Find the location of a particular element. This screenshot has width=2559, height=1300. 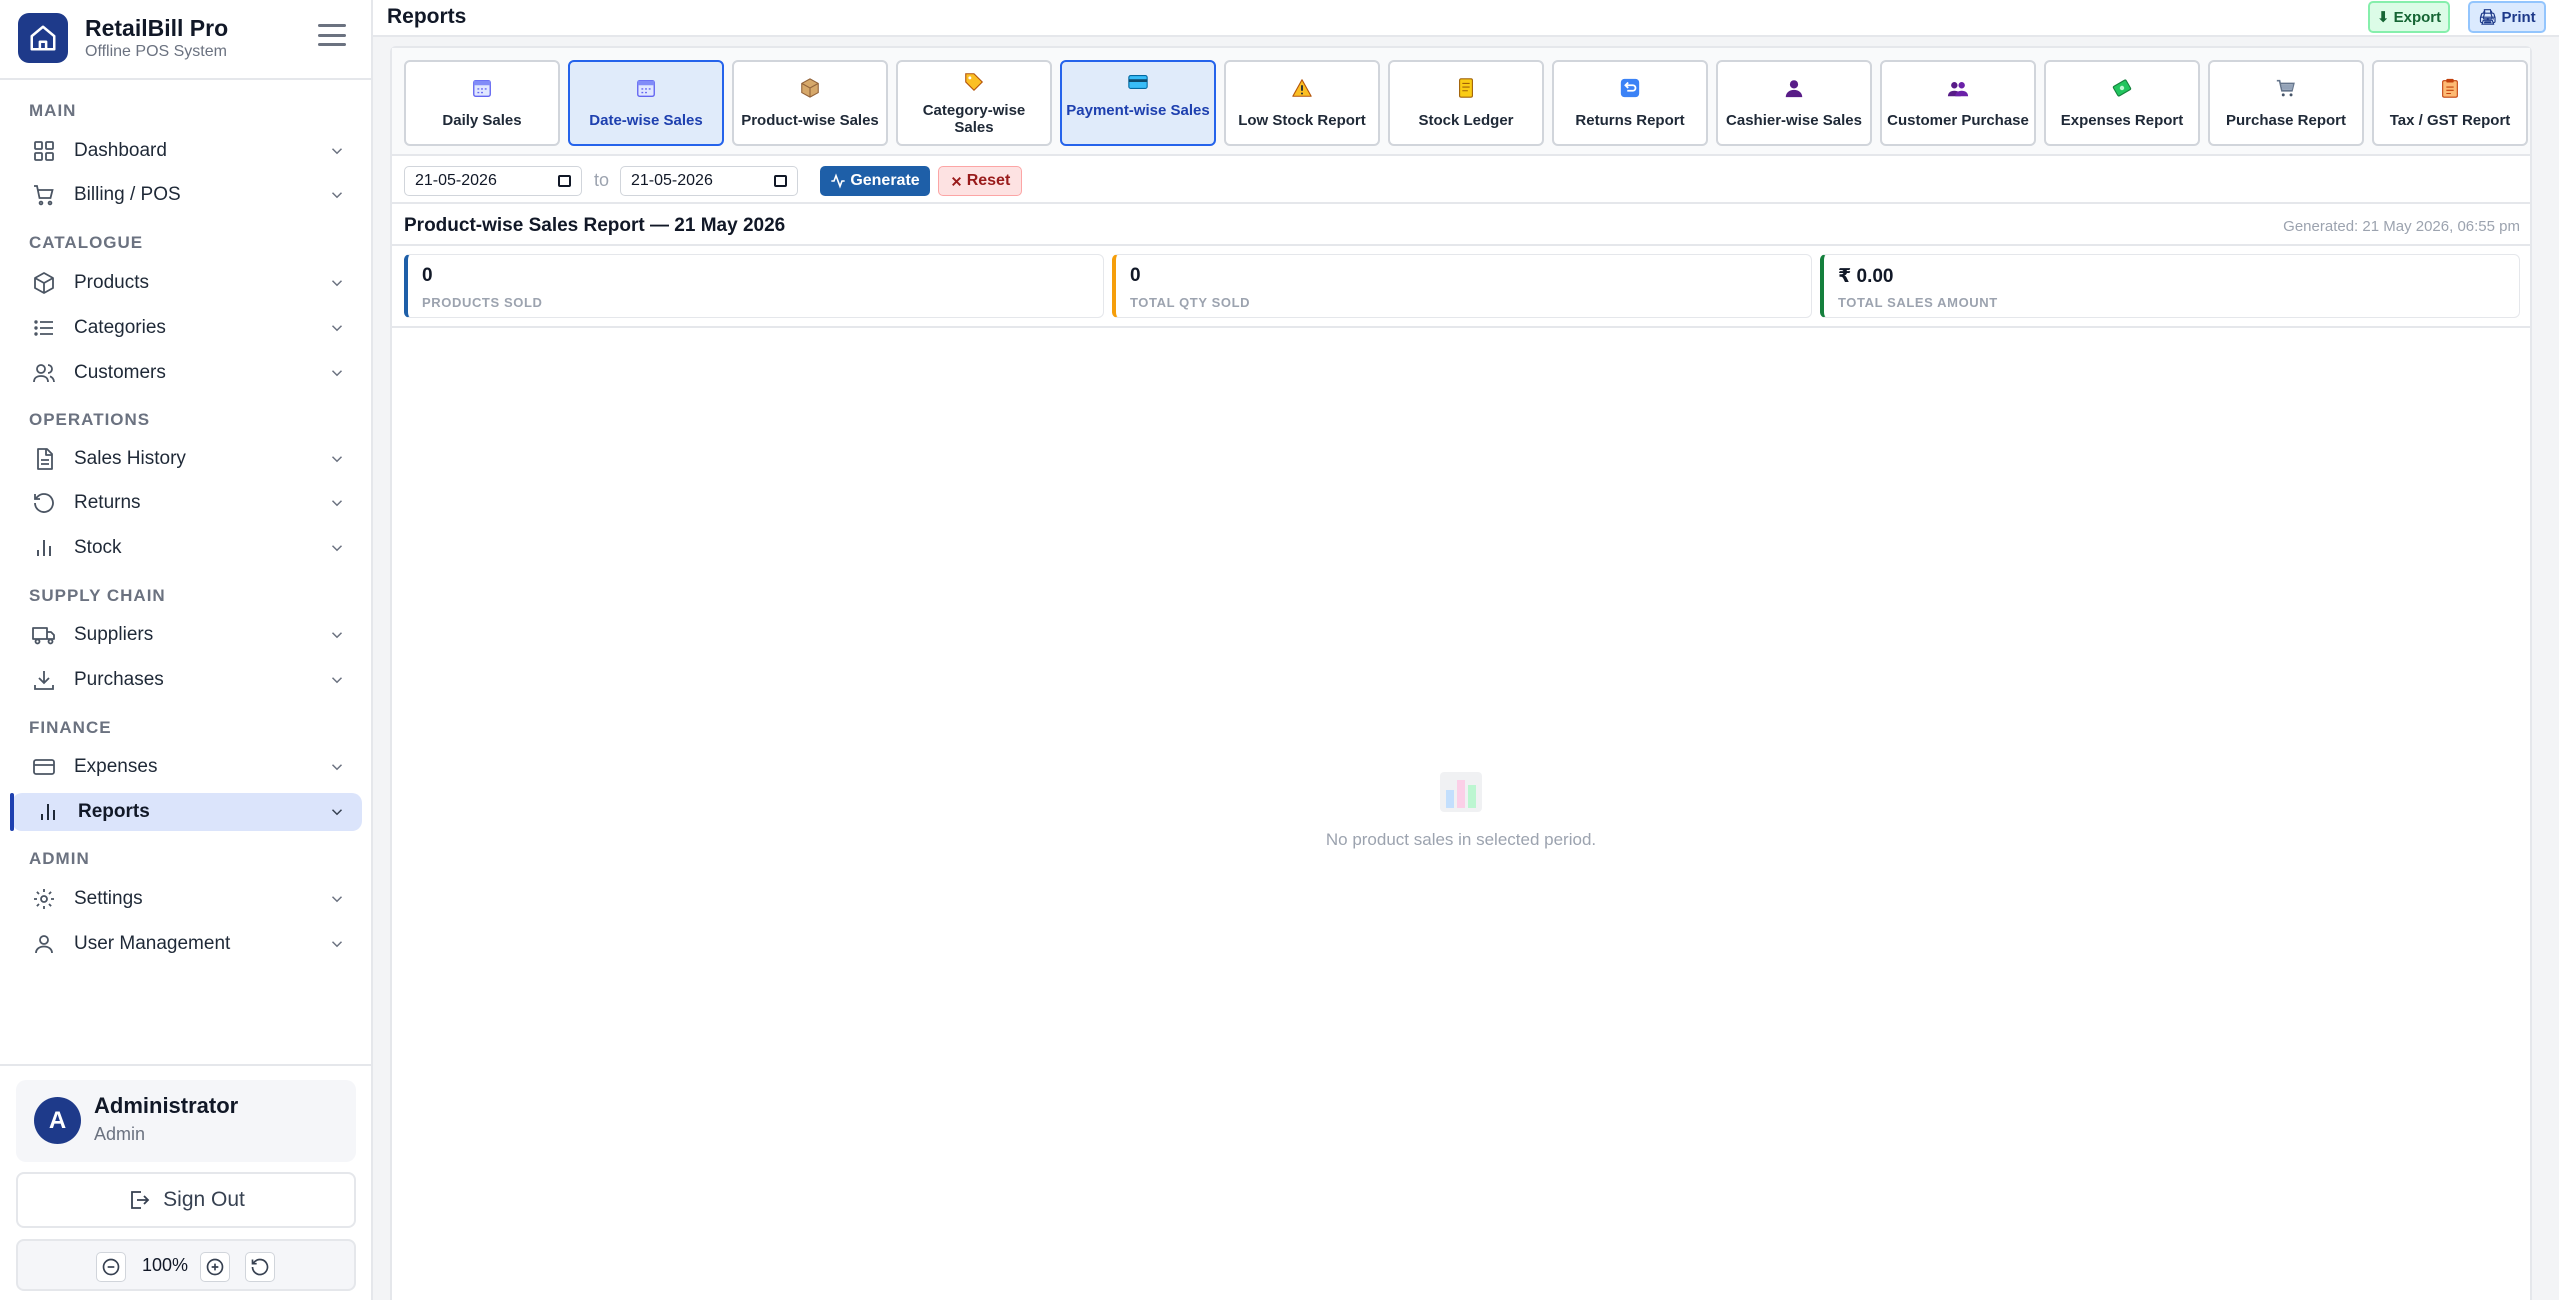

sidebar-item-customers: Customers is located at coordinates (187, 373).